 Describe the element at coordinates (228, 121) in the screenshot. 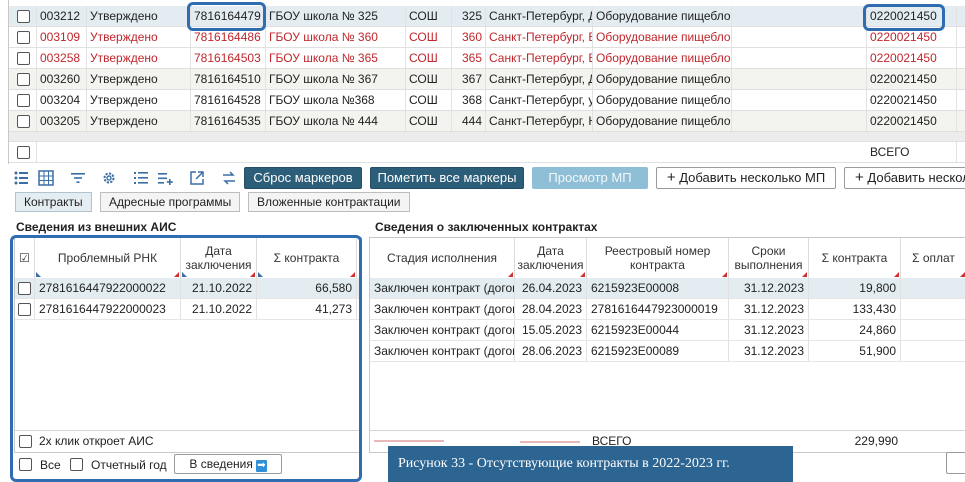

I see `grid-cell-inn: 7816164535` at that location.